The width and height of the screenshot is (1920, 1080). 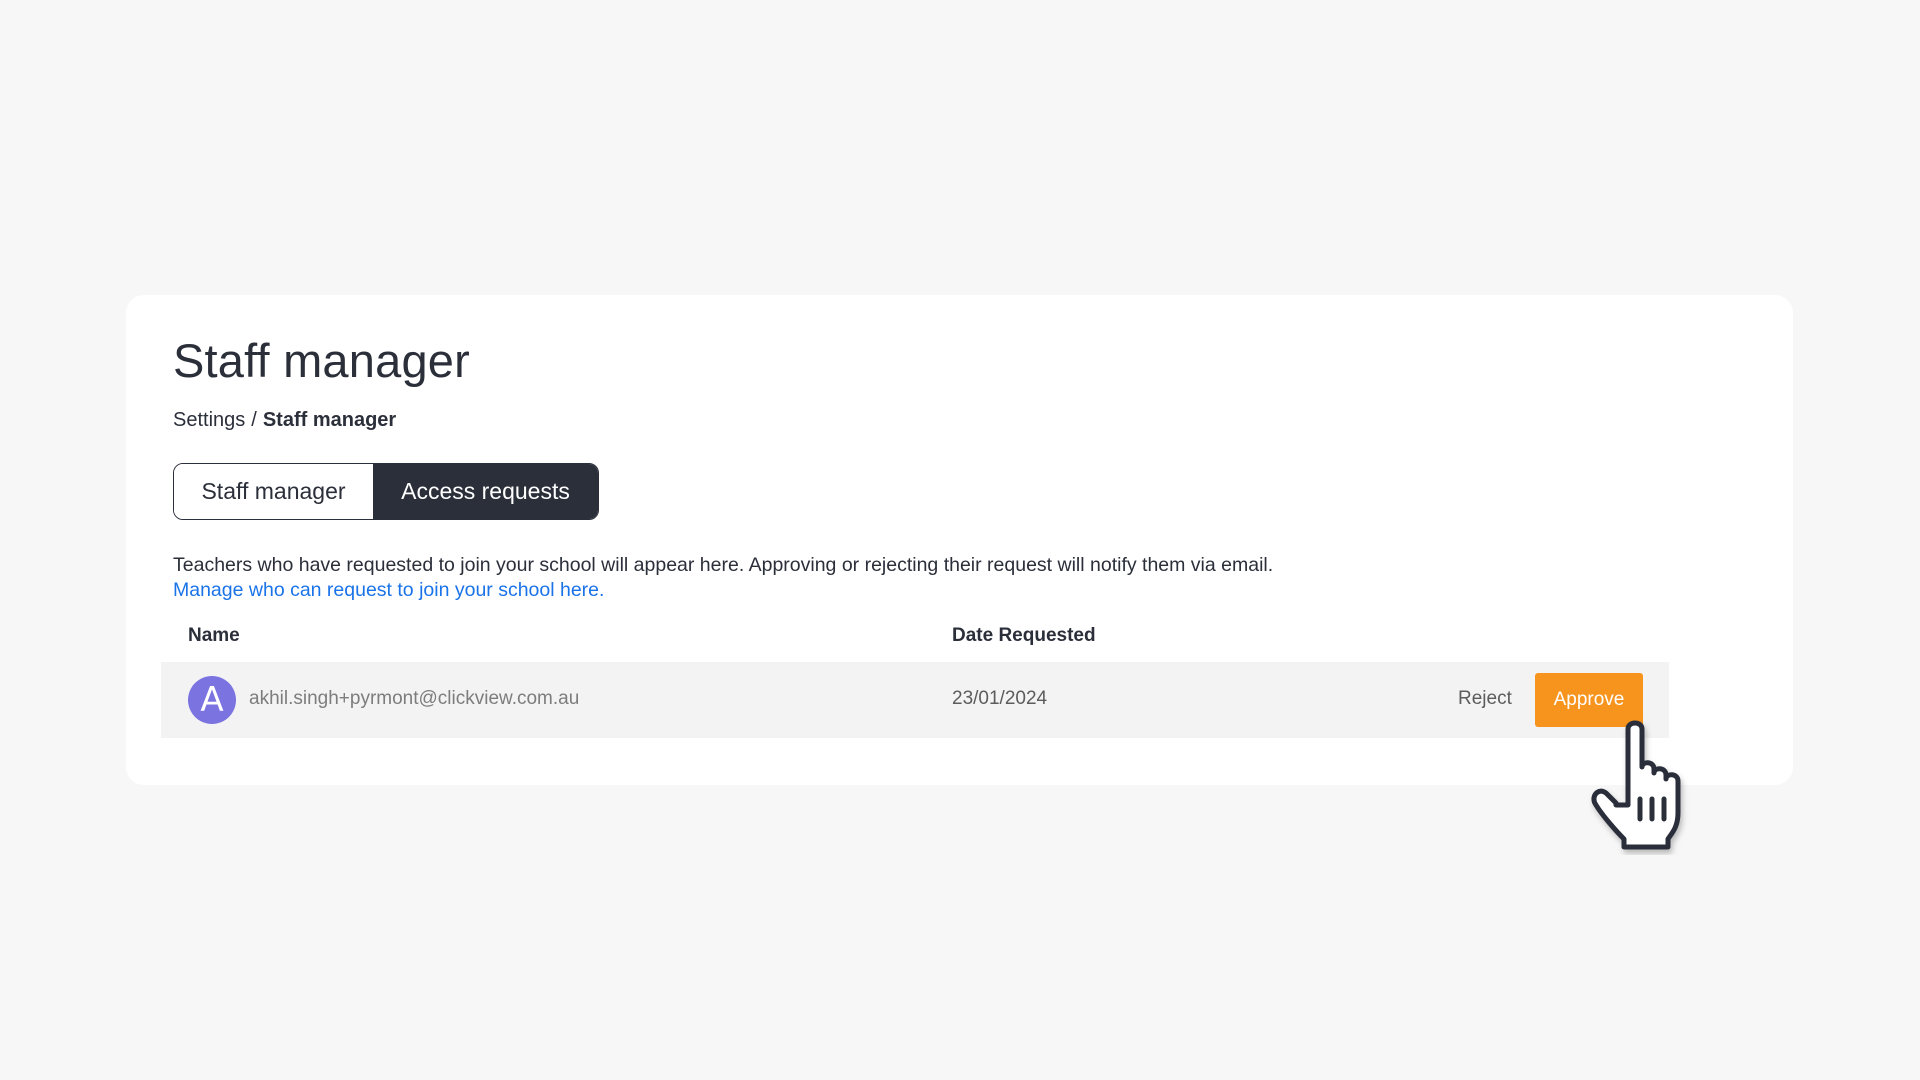 I want to click on breadcrumb-current: Staff manager, so click(x=329, y=420).